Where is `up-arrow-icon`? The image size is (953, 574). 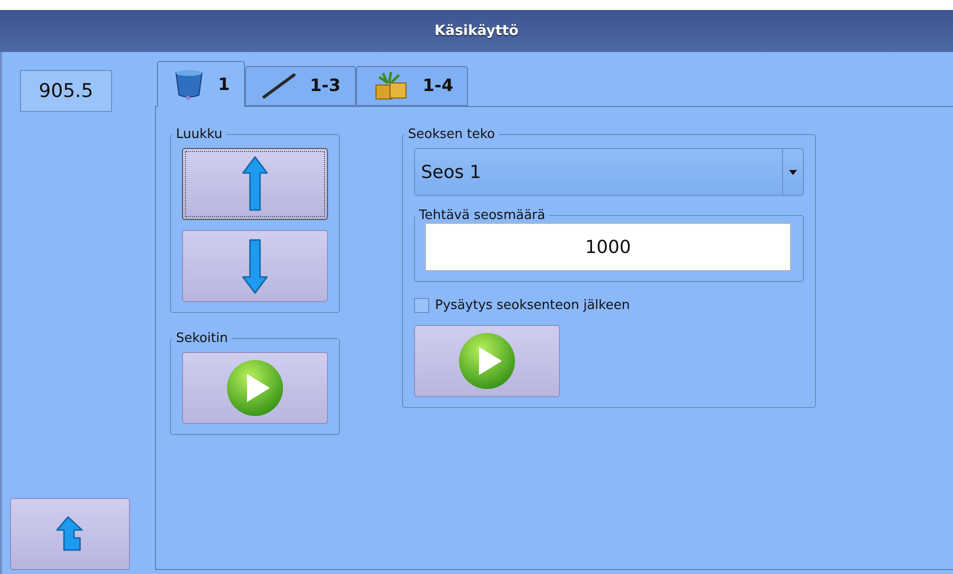
up-arrow-icon is located at coordinates (255, 184).